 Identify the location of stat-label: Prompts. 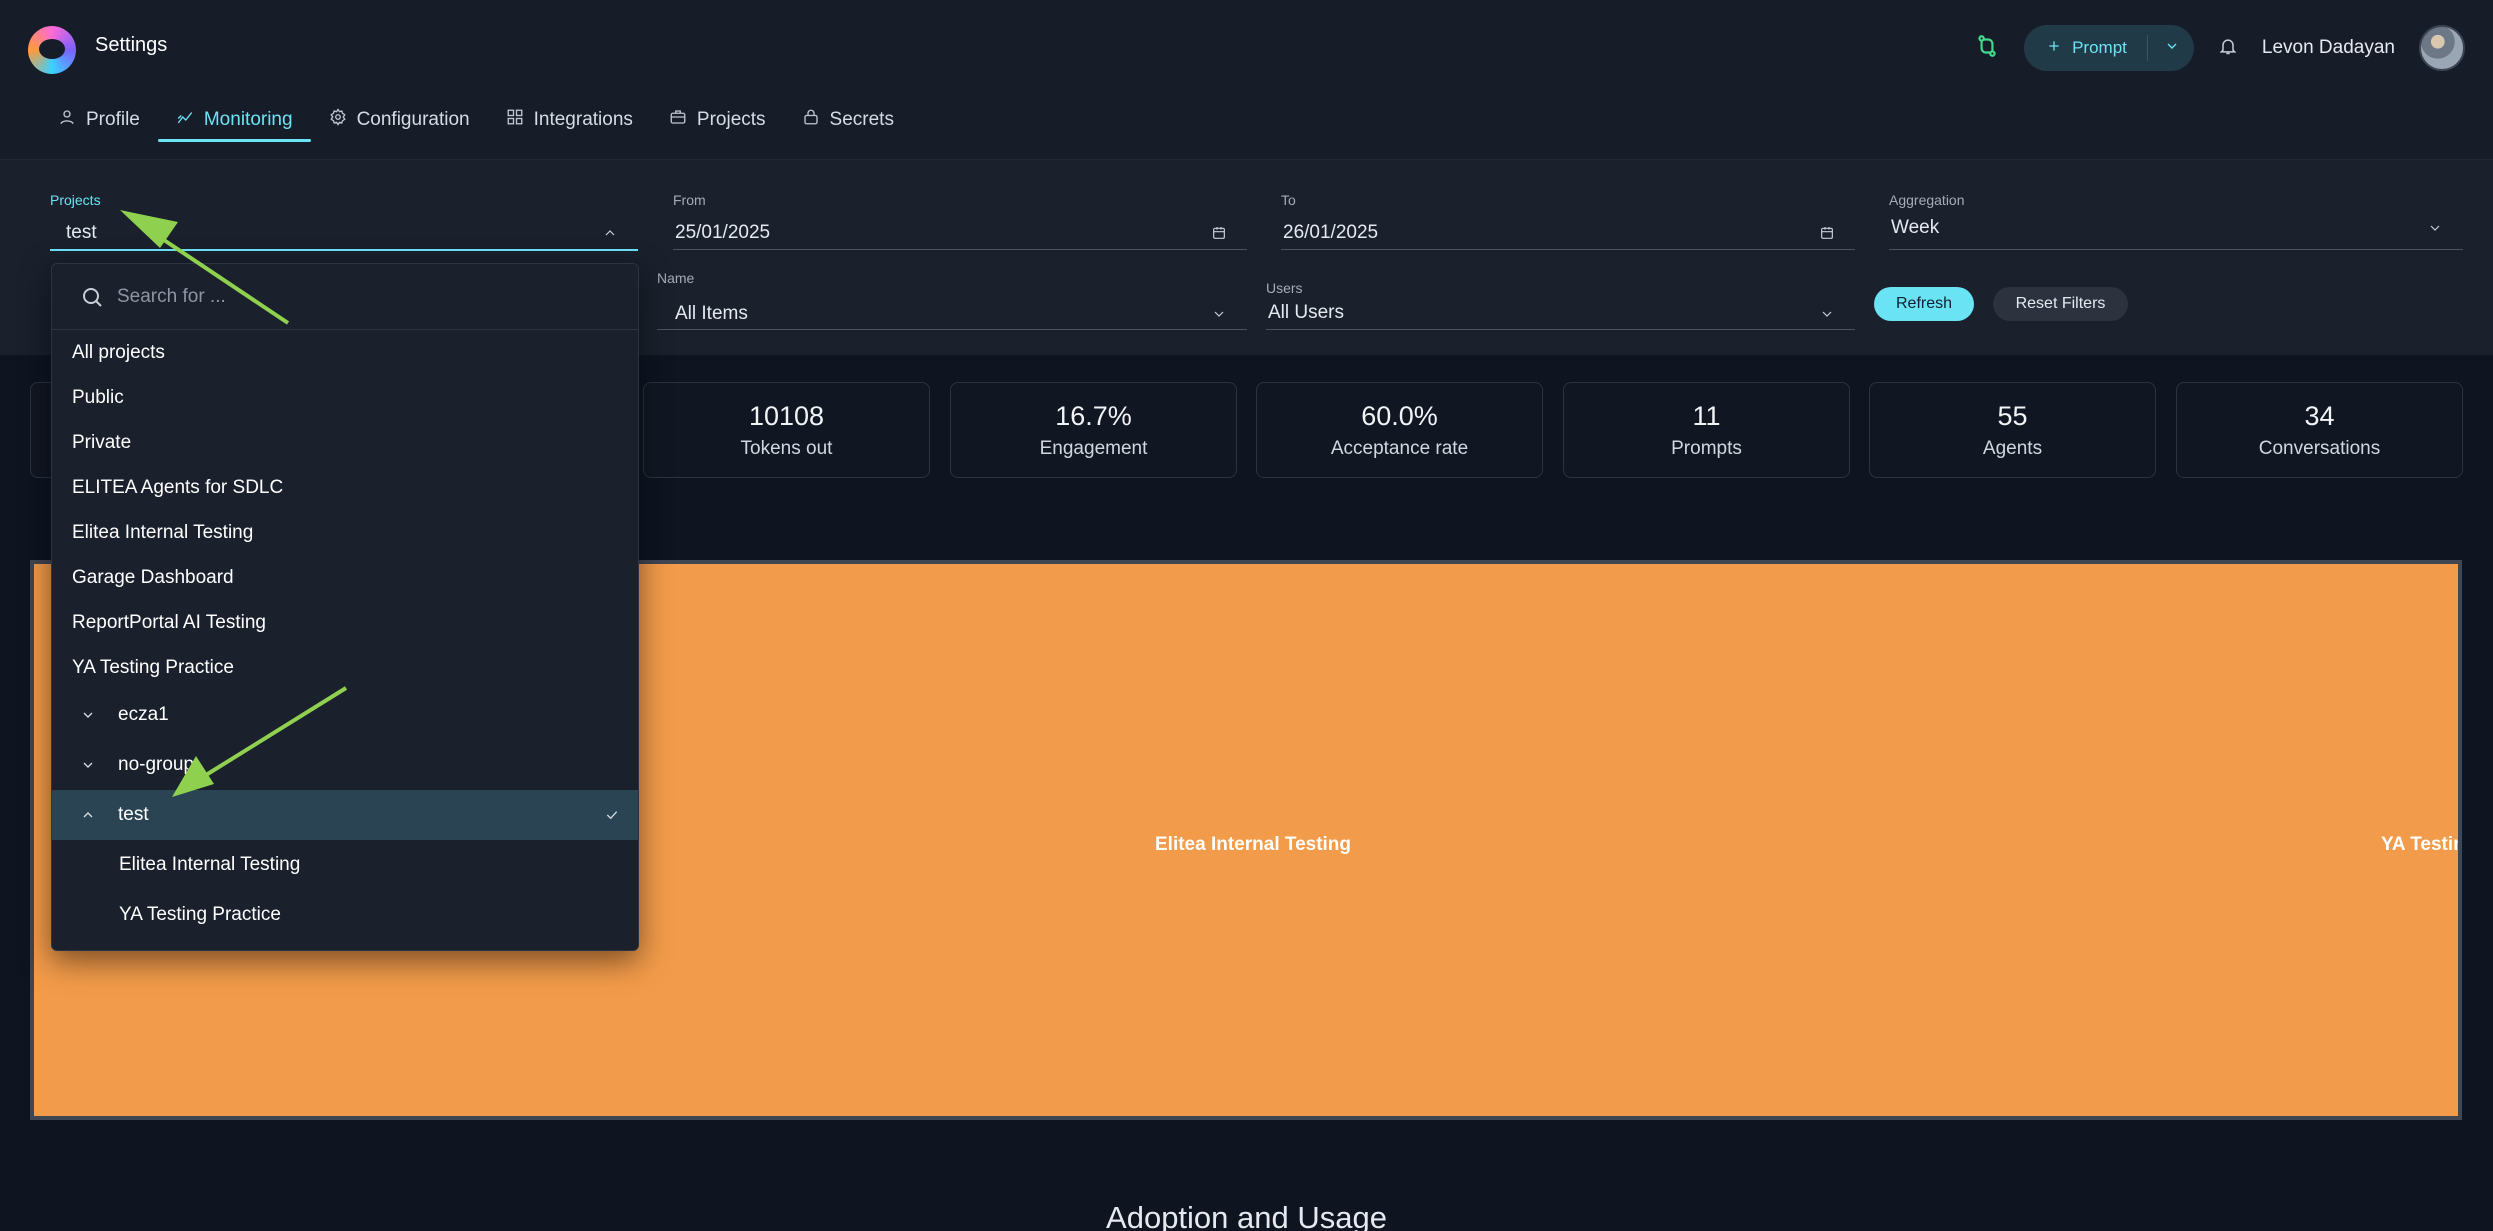
(1706, 448).